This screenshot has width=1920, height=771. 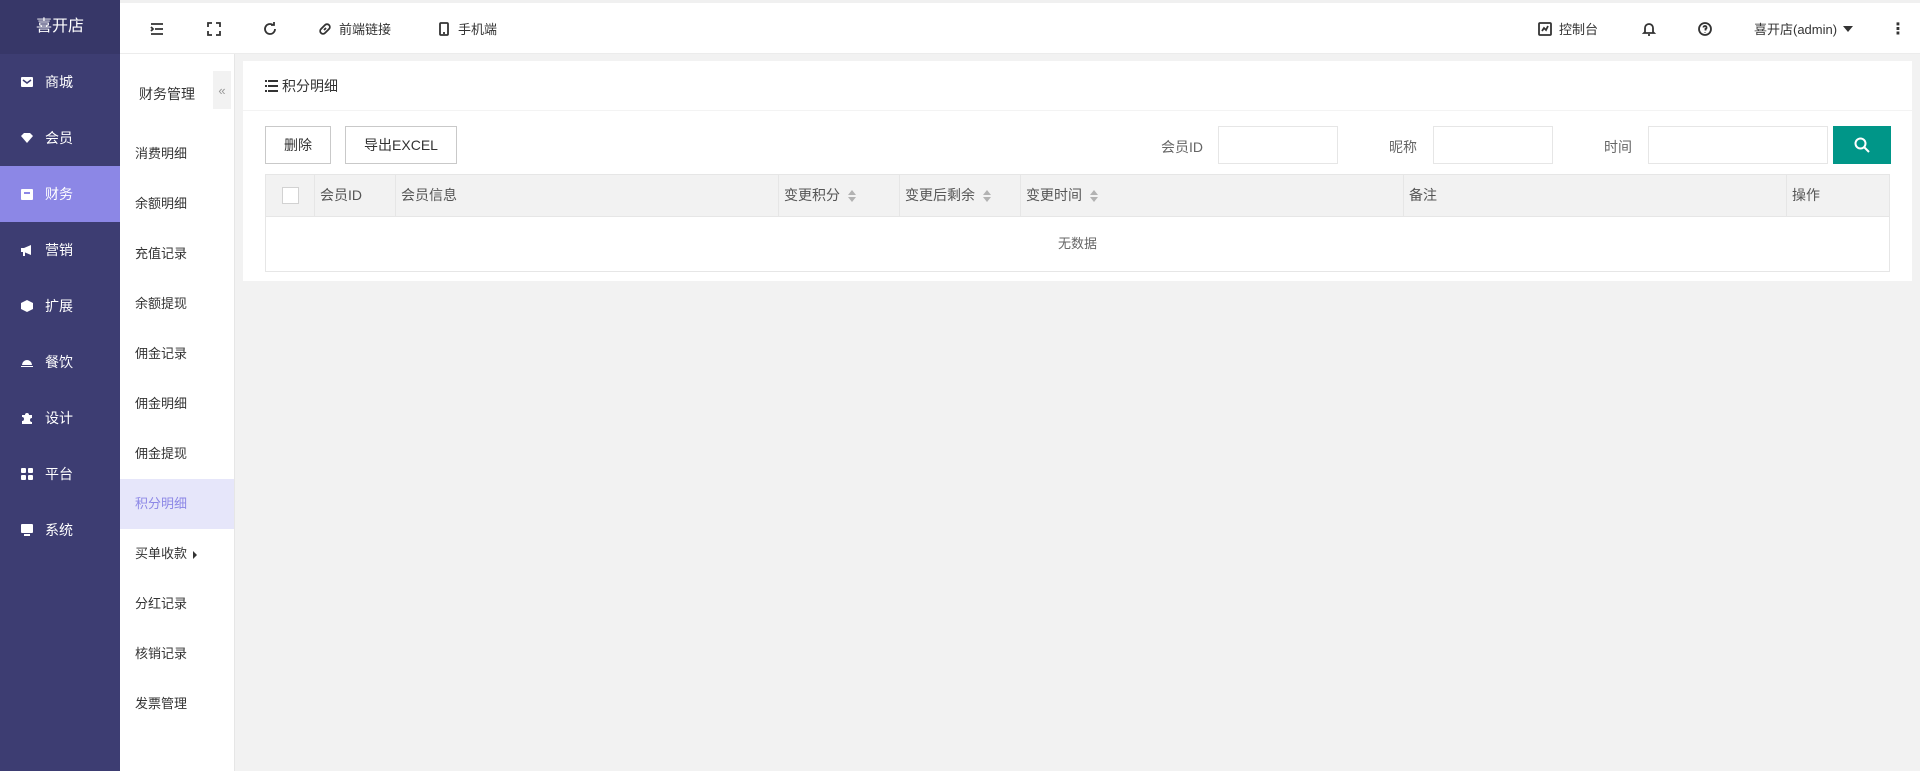 What do you see at coordinates (195, 554) in the screenshot?
I see `caret-right-icon` at bounding box center [195, 554].